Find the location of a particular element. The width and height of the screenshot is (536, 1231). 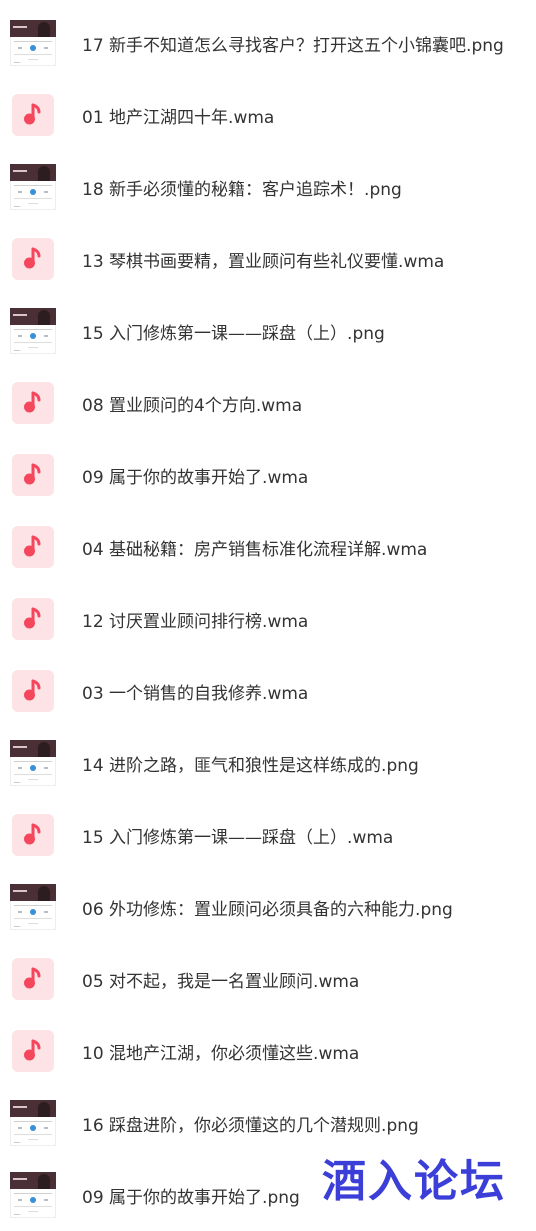

file-name: 15 入门修炼第一课——踩盘（上）.wma is located at coordinates (238, 837).